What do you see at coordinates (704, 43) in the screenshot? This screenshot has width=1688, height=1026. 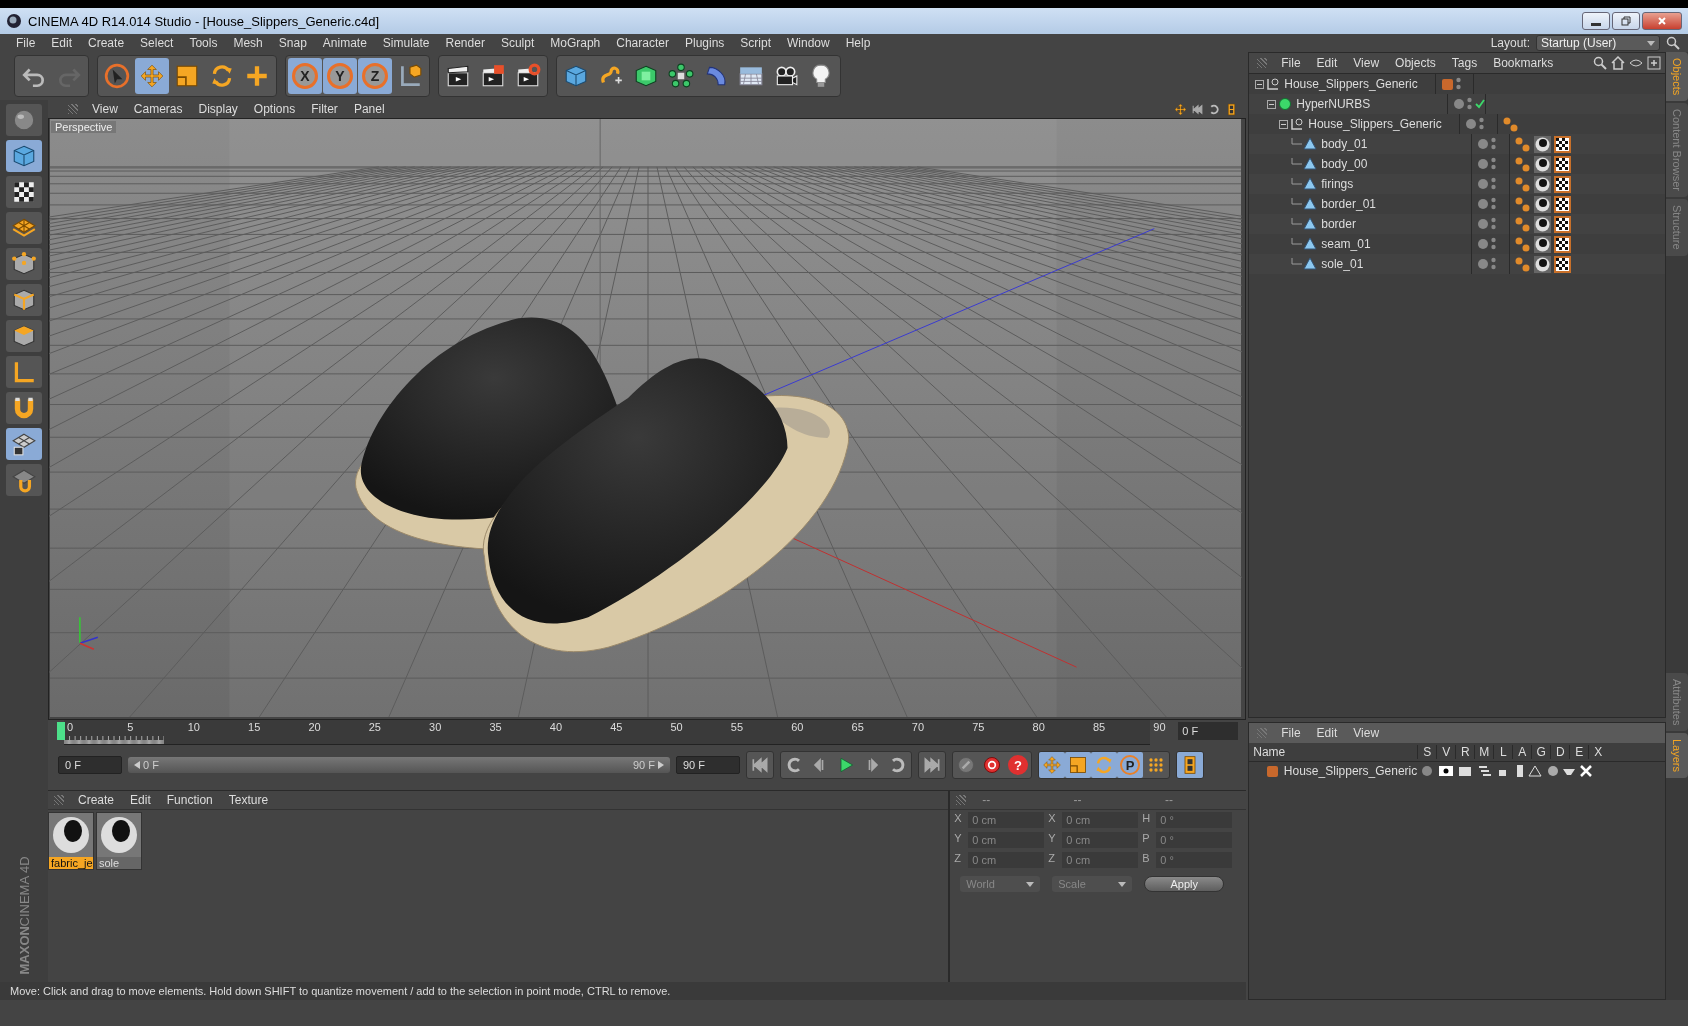 I see `menu-item: Plugins` at bounding box center [704, 43].